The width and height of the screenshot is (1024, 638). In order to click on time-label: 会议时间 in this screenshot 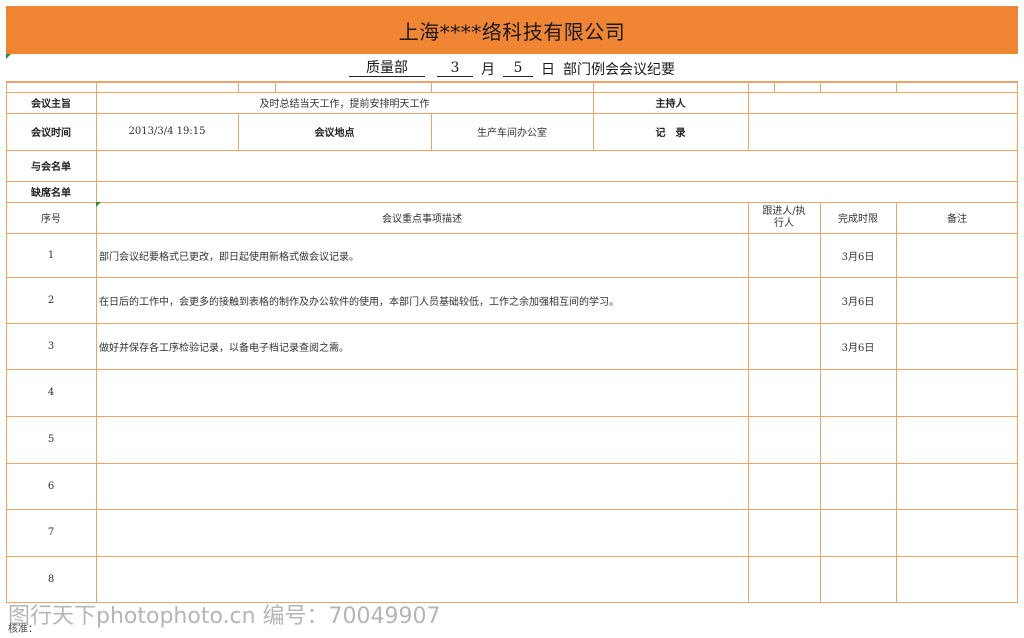, I will do `click(51, 133)`.